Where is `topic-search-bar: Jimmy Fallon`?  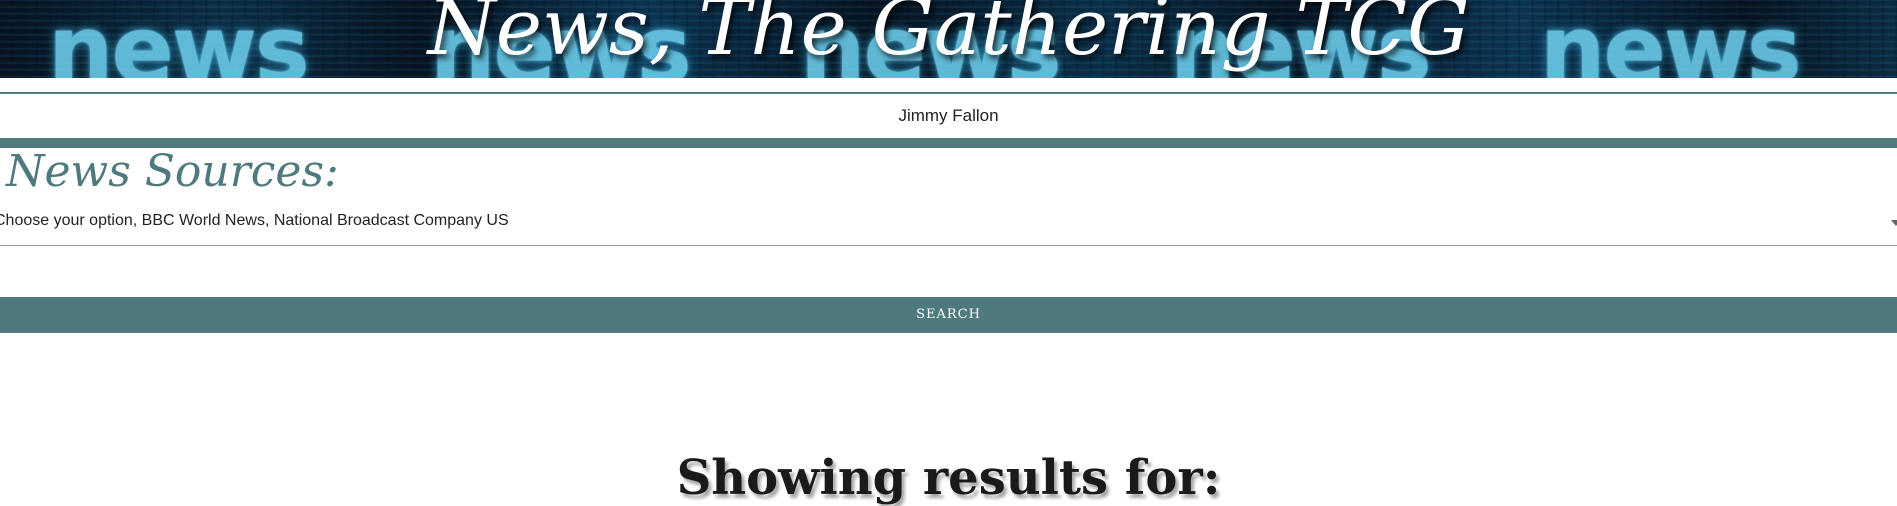 topic-search-bar: Jimmy Fallon is located at coordinates (948, 116).